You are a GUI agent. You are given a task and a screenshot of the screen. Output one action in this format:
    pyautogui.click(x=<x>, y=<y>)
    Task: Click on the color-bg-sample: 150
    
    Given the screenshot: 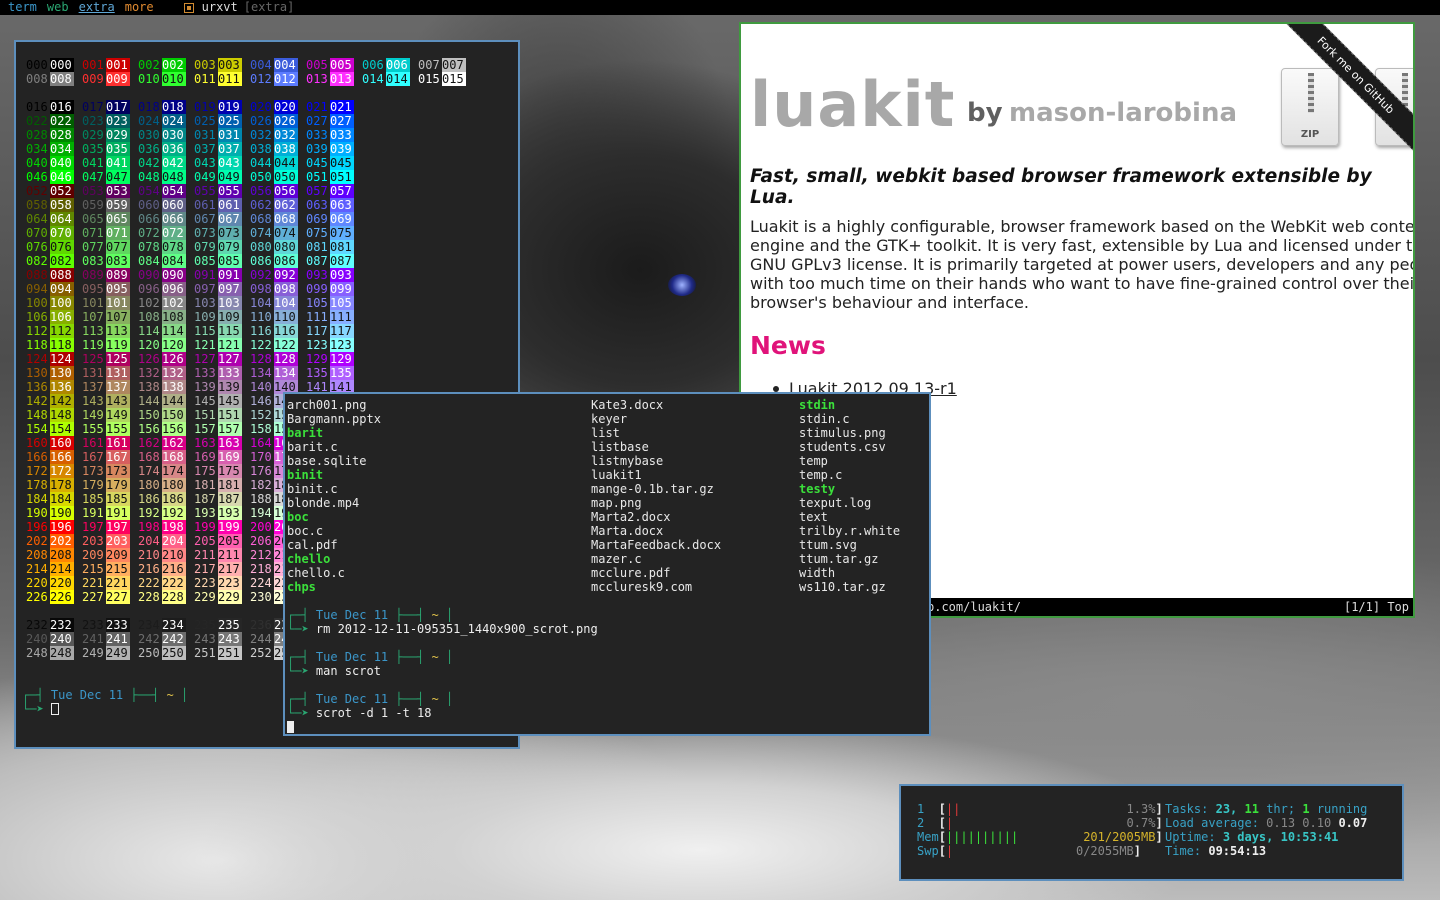 What is the action you would take?
    pyautogui.click(x=174, y=415)
    